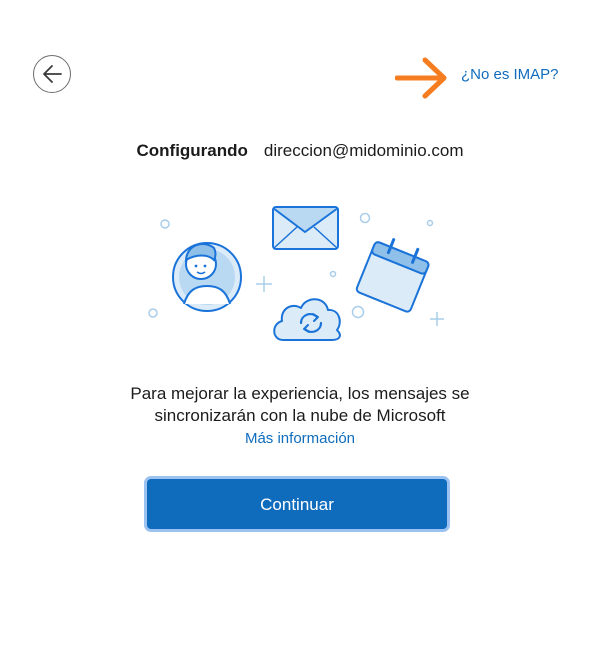 The height and width of the screenshot is (672, 600). Describe the element at coordinates (296, 273) in the screenshot. I see `sync-illustration` at that location.